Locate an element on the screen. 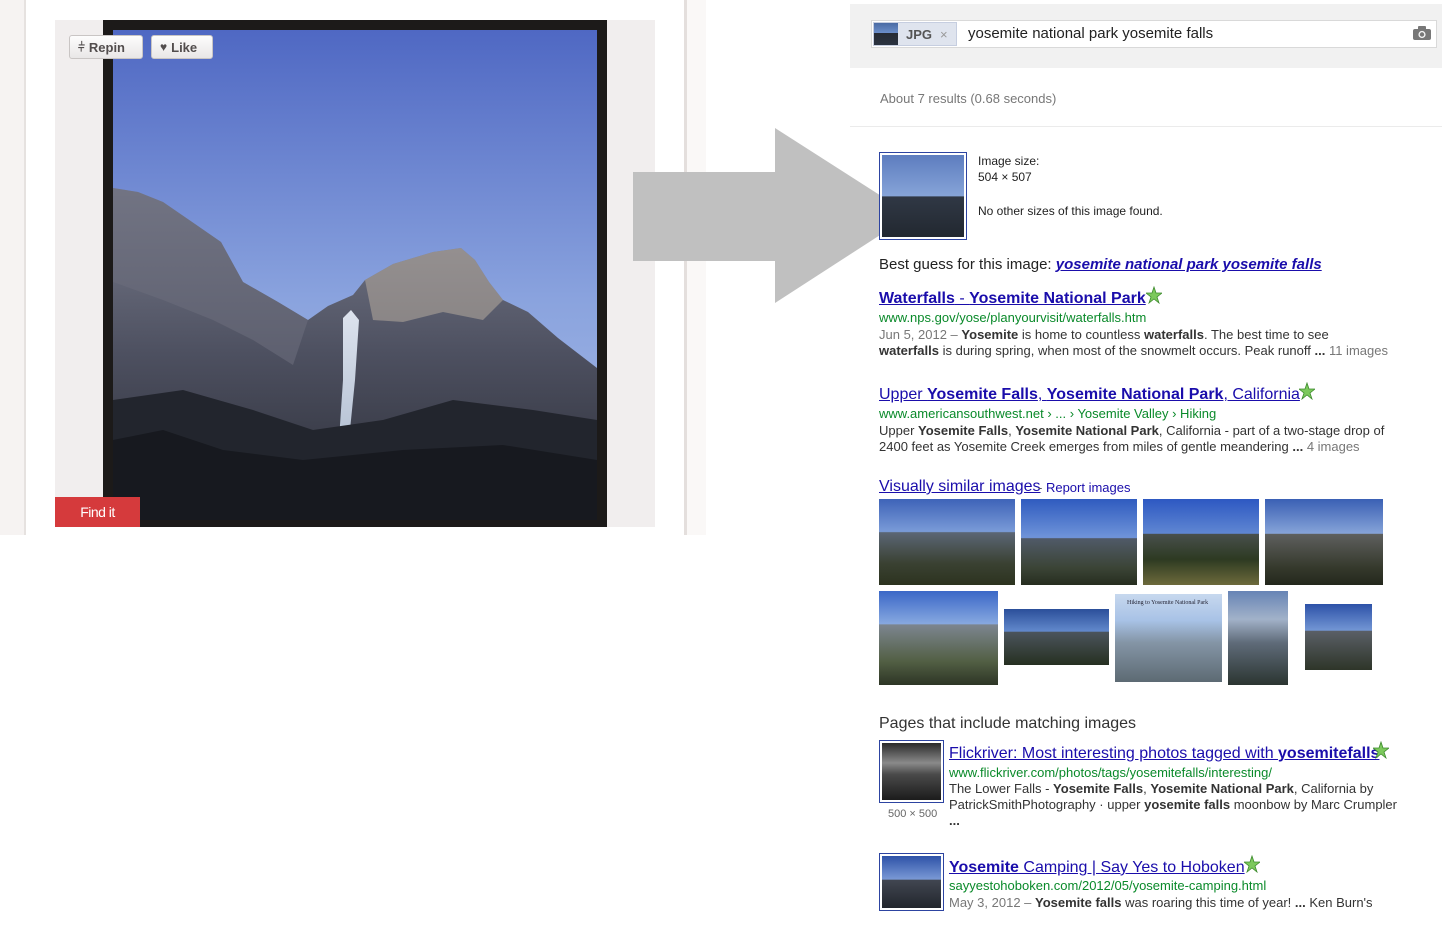 This screenshot has width=1447, height=933. right-arrow-icon is located at coordinates (772, 215).